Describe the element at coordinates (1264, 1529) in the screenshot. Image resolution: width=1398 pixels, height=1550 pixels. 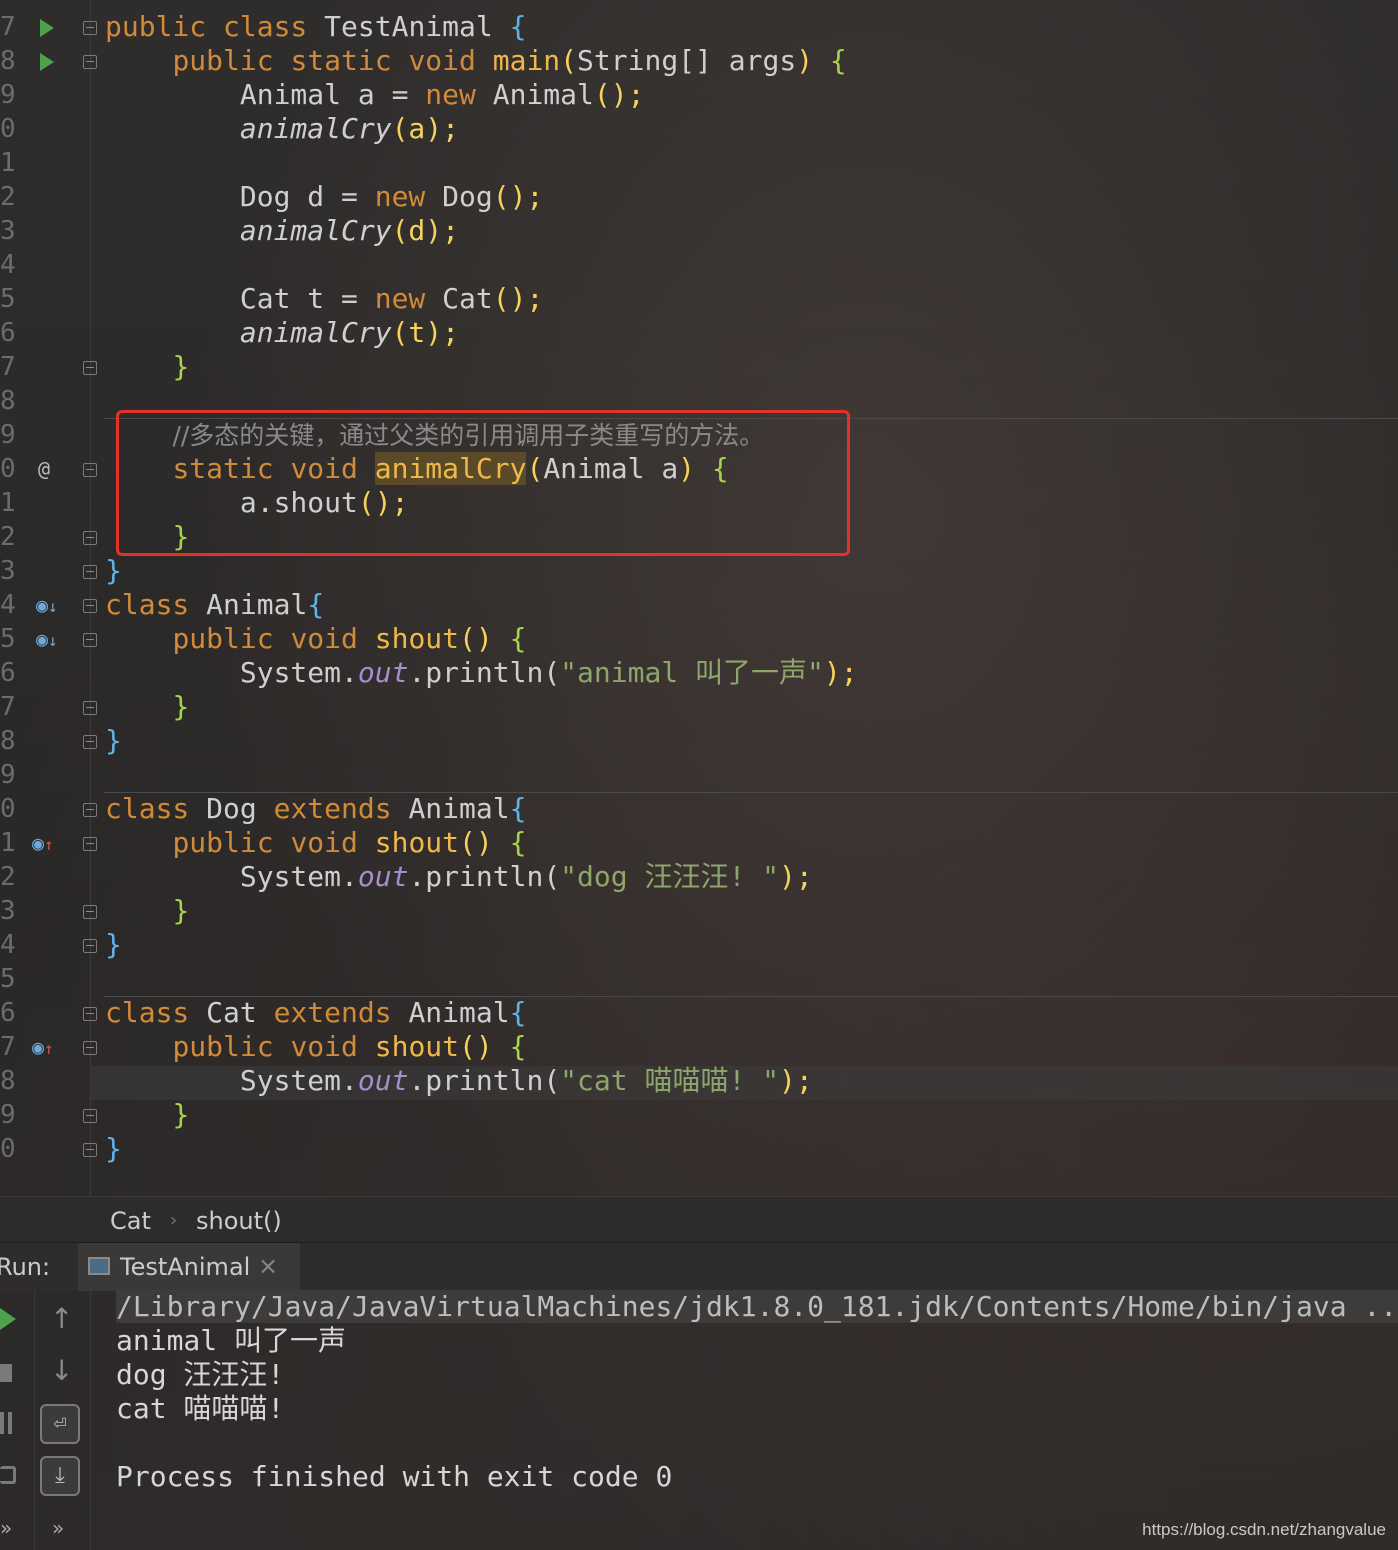
I see `watermark: https://blog.csdn.net/zhangvalue` at that location.